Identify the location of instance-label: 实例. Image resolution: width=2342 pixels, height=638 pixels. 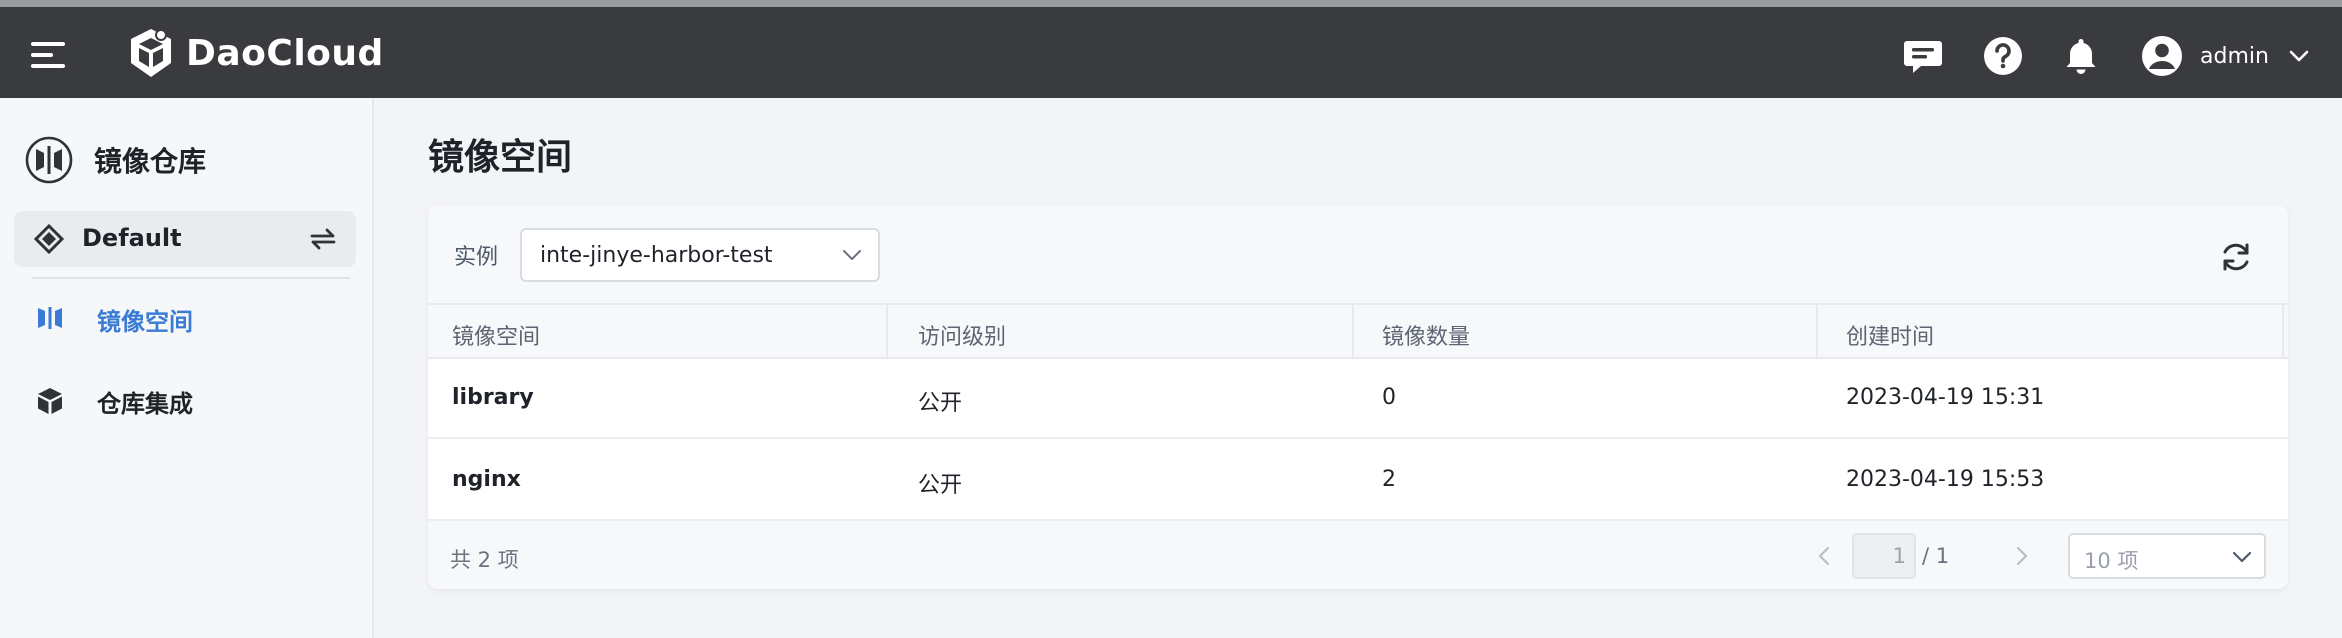
(476, 257).